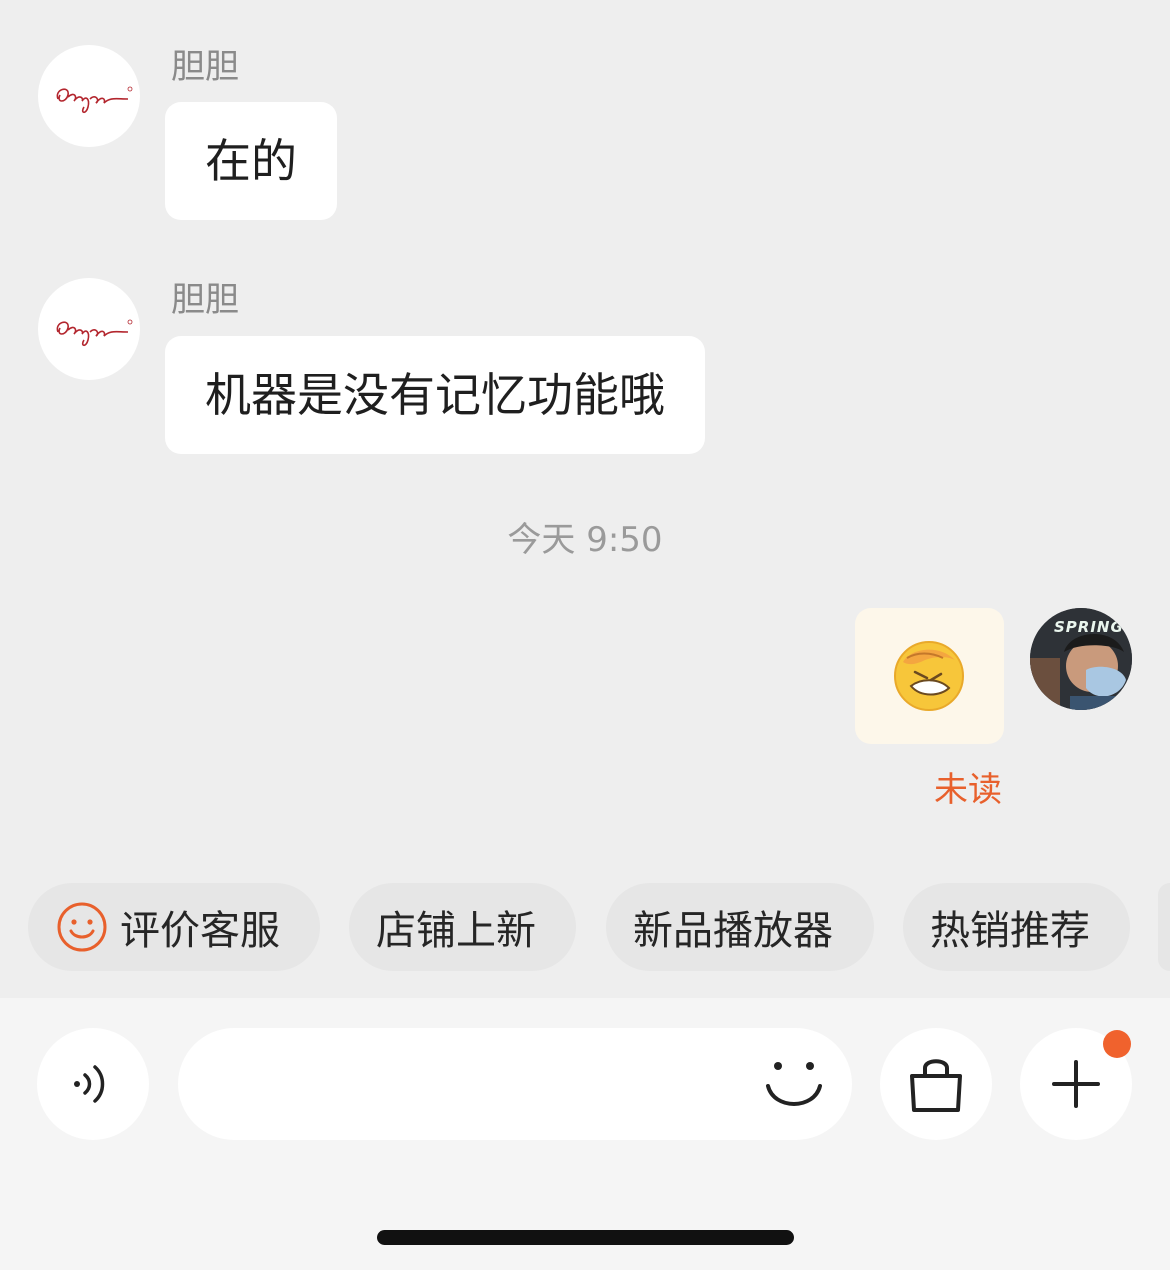 This screenshot has width=1170, height=1270. Describe the element at coordinates (251, 161) in the screenshot. I see `message-bubble: 在的` at that location.